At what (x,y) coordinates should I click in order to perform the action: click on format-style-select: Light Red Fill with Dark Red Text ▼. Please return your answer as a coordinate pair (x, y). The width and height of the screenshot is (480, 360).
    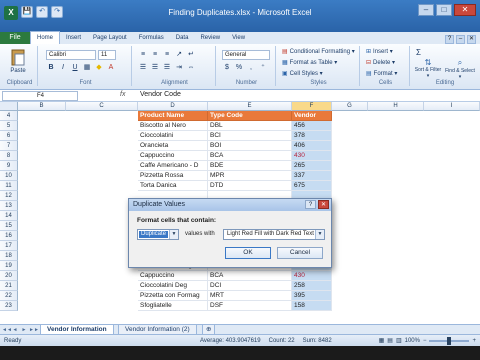
    Looking at the image, I should click on (274, 234).